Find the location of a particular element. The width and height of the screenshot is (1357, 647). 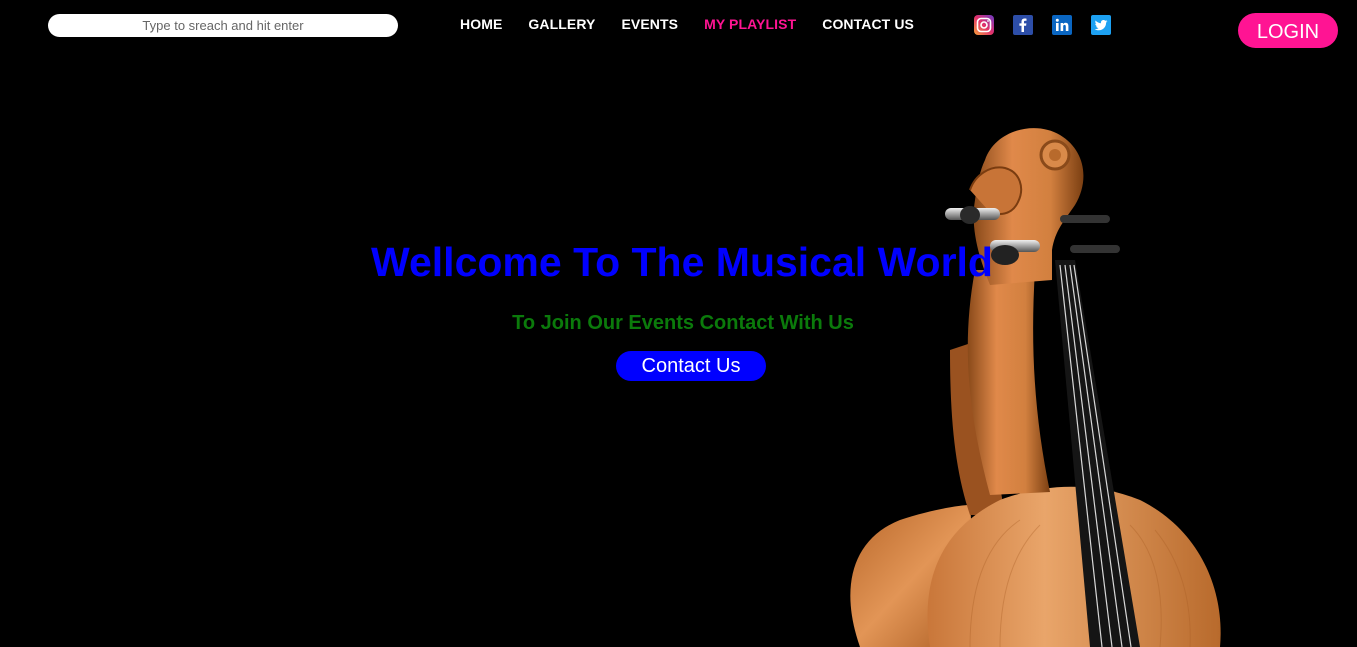

linkedin-icon is located at coordinates (1062, 25).